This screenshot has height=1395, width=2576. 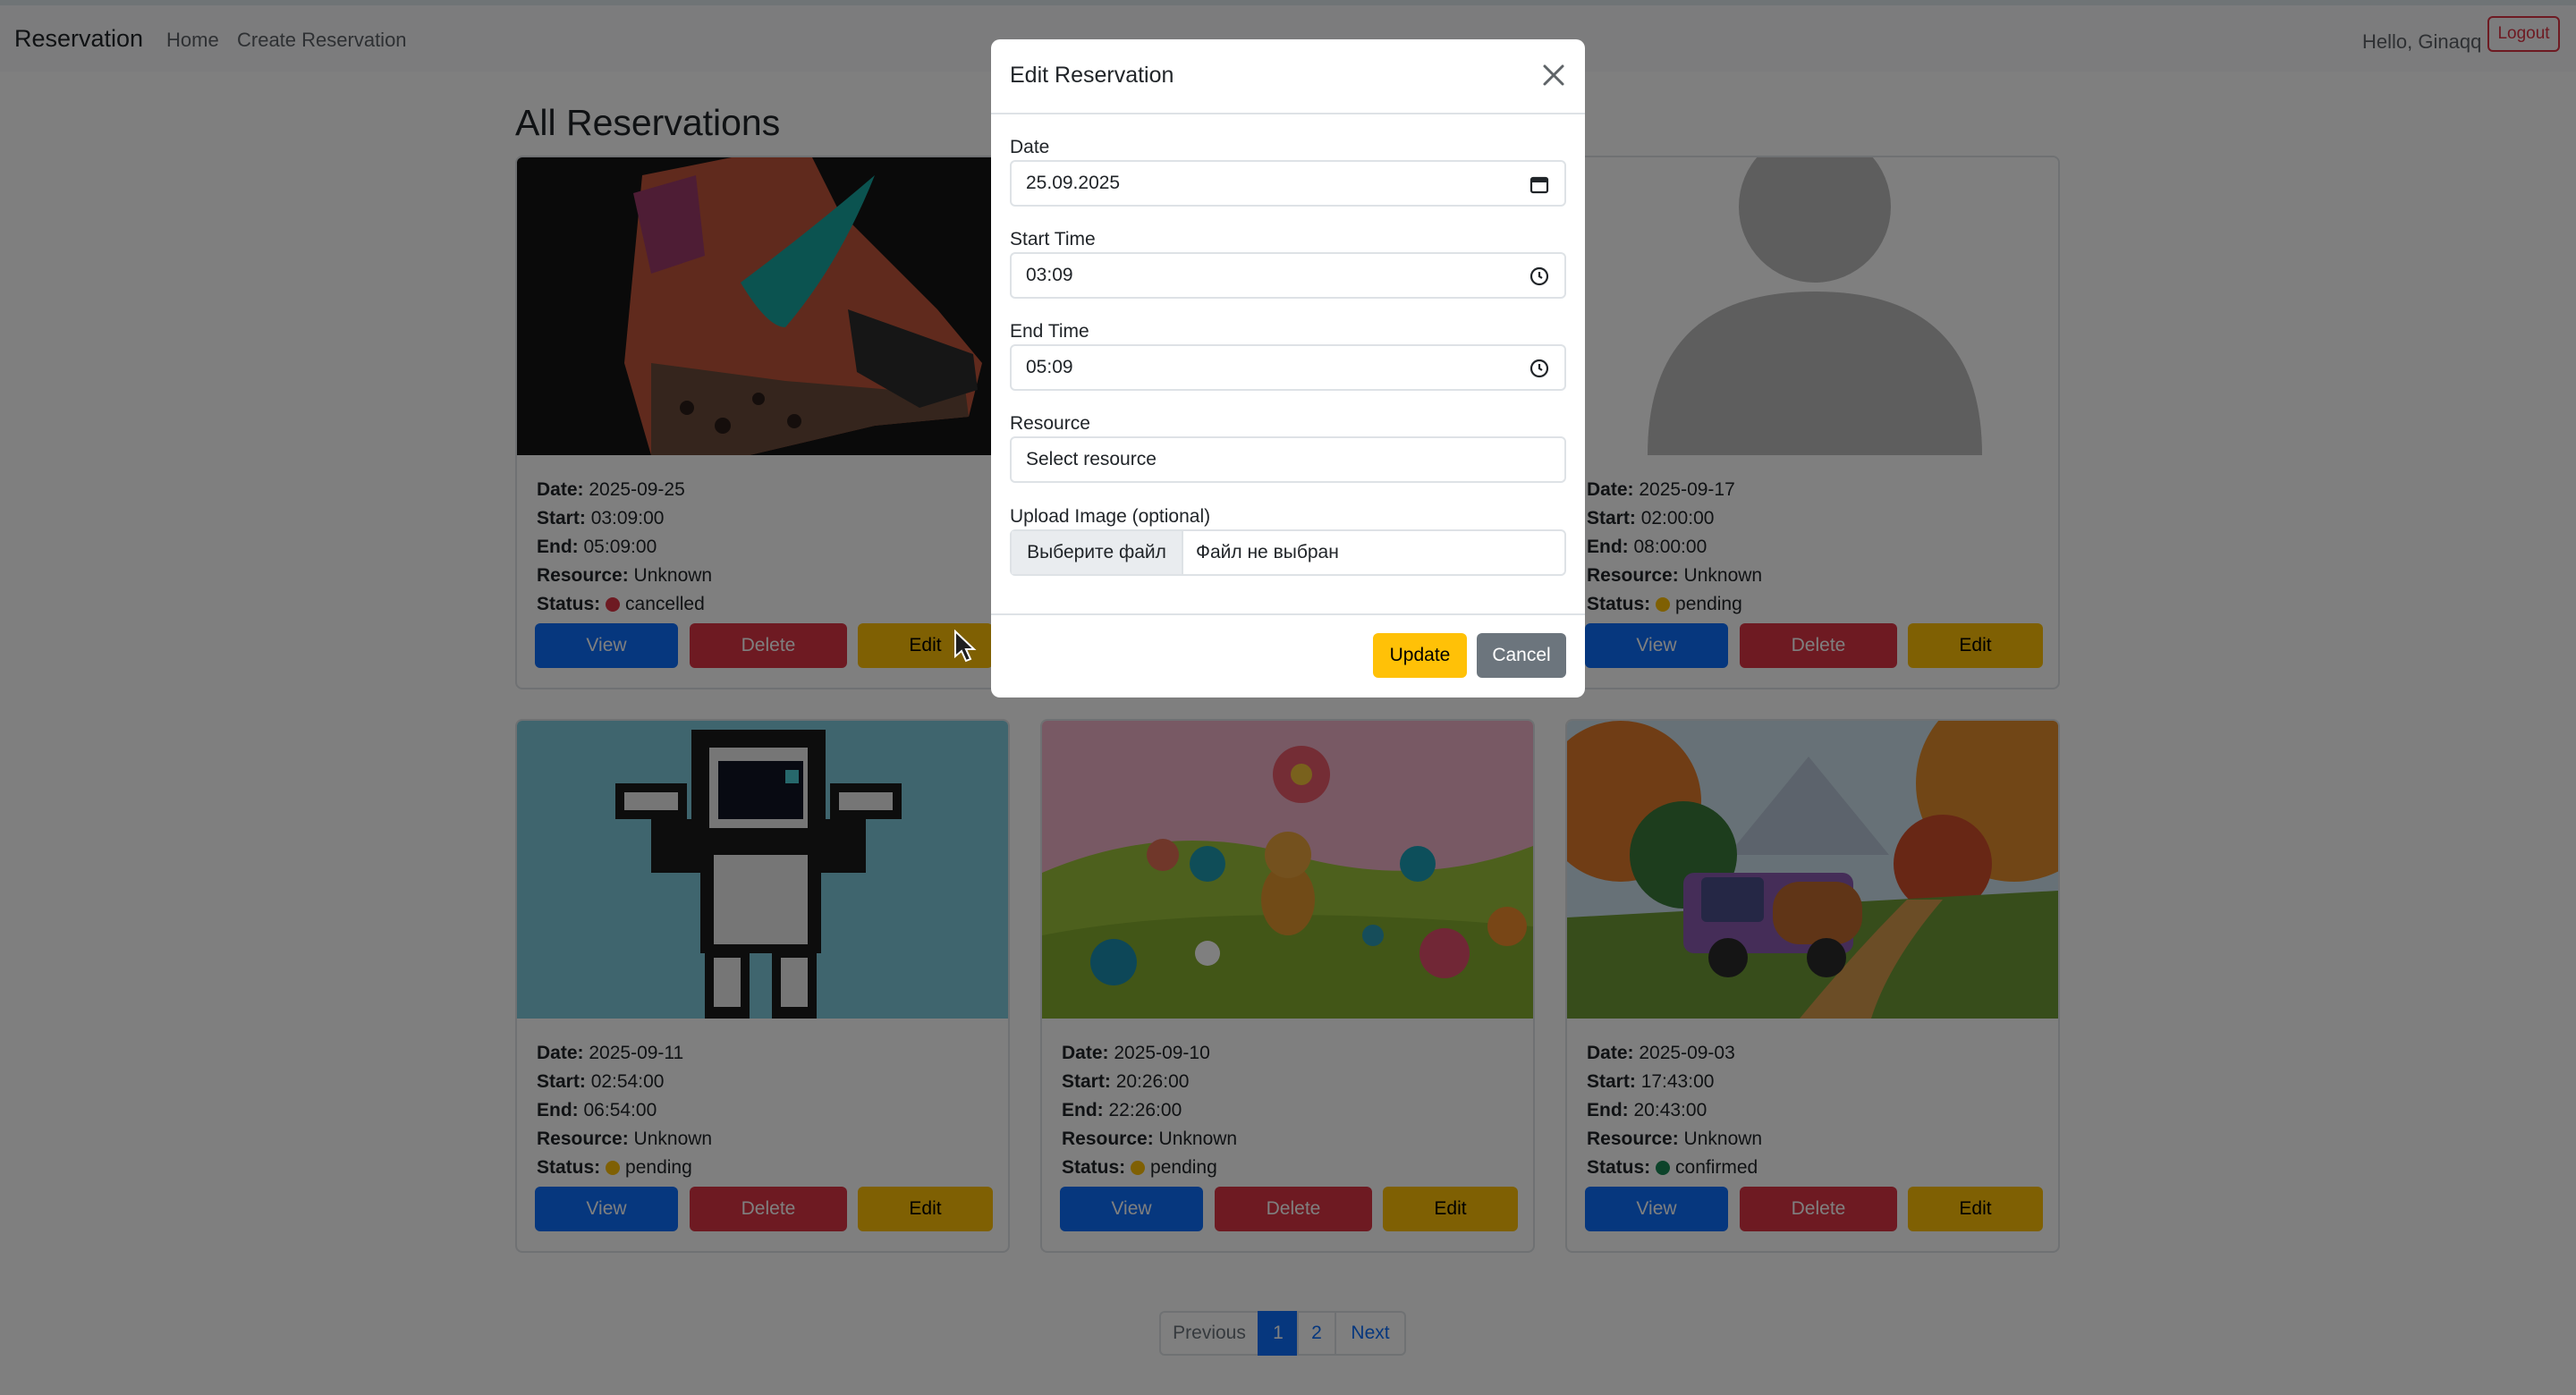 What do you see at coordinates (965, 646) in the screenshot?
I see `mouse-cursor-icon` at bounding box center [965, 646].